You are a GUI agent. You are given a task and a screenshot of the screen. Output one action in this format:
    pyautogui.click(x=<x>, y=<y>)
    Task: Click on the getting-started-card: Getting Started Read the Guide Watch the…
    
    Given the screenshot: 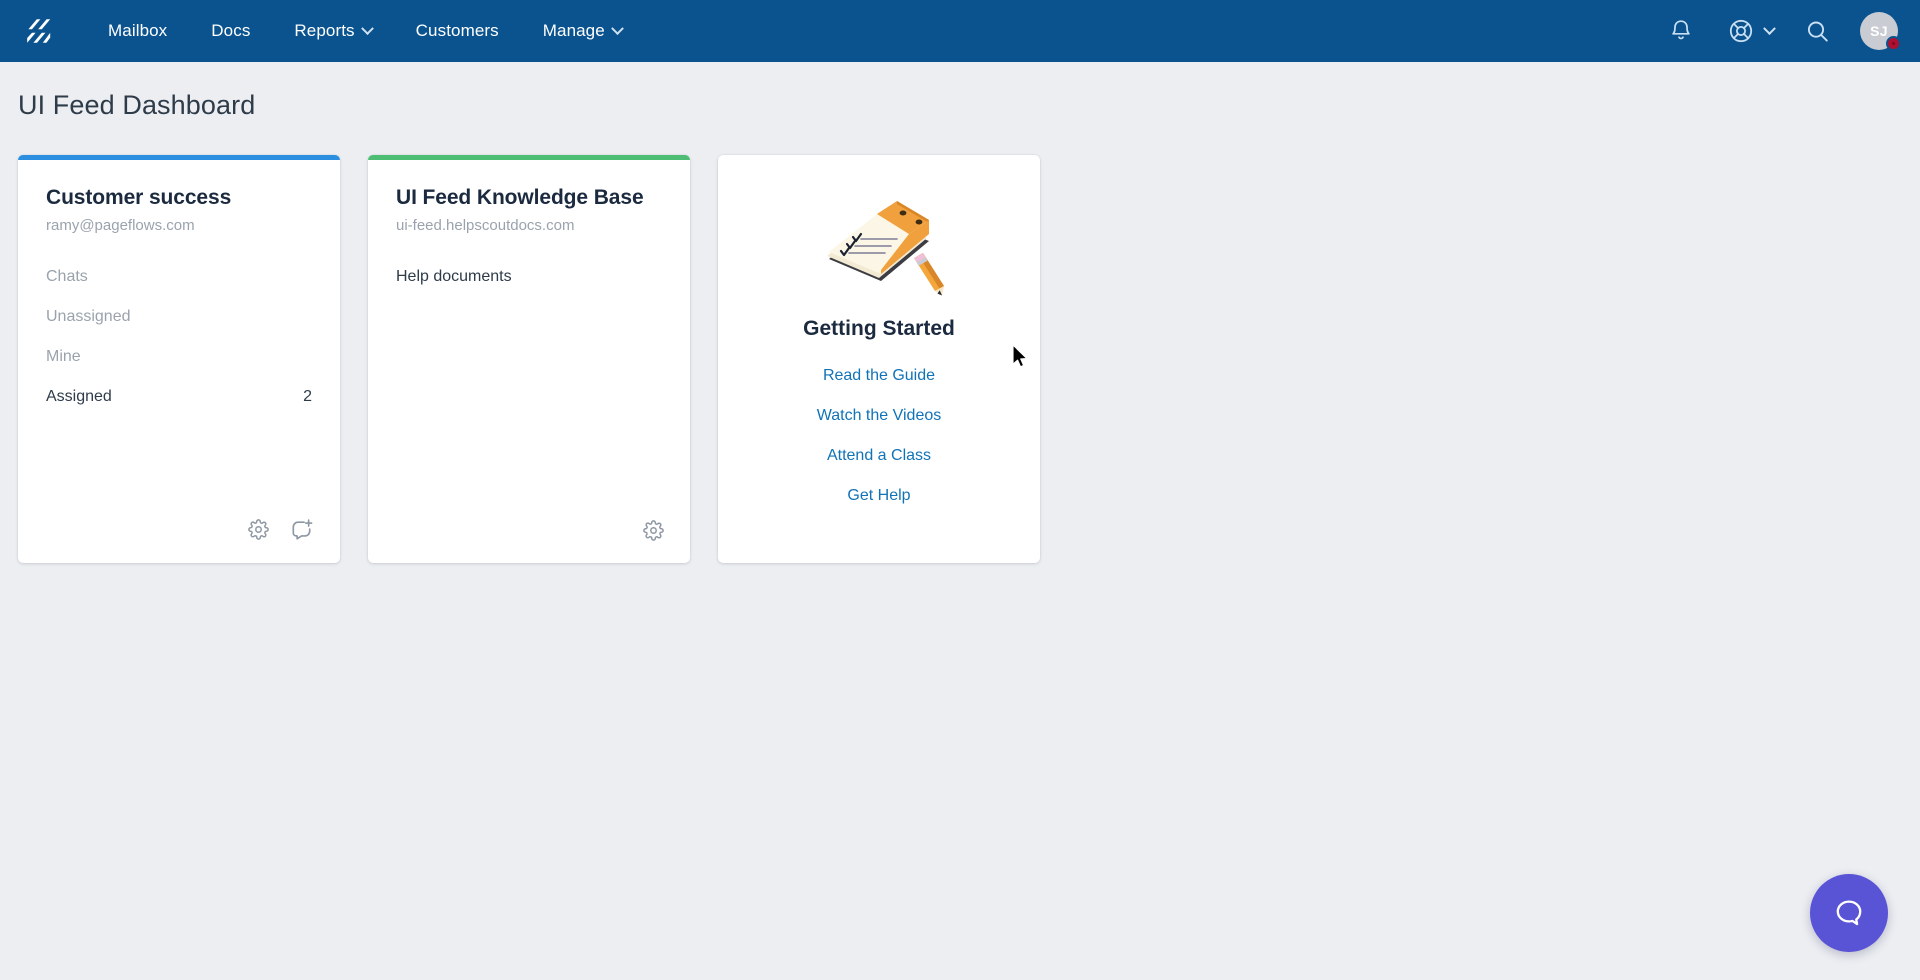 What is the action you would take?
    pyautogui.click(x=879, y=359)
    